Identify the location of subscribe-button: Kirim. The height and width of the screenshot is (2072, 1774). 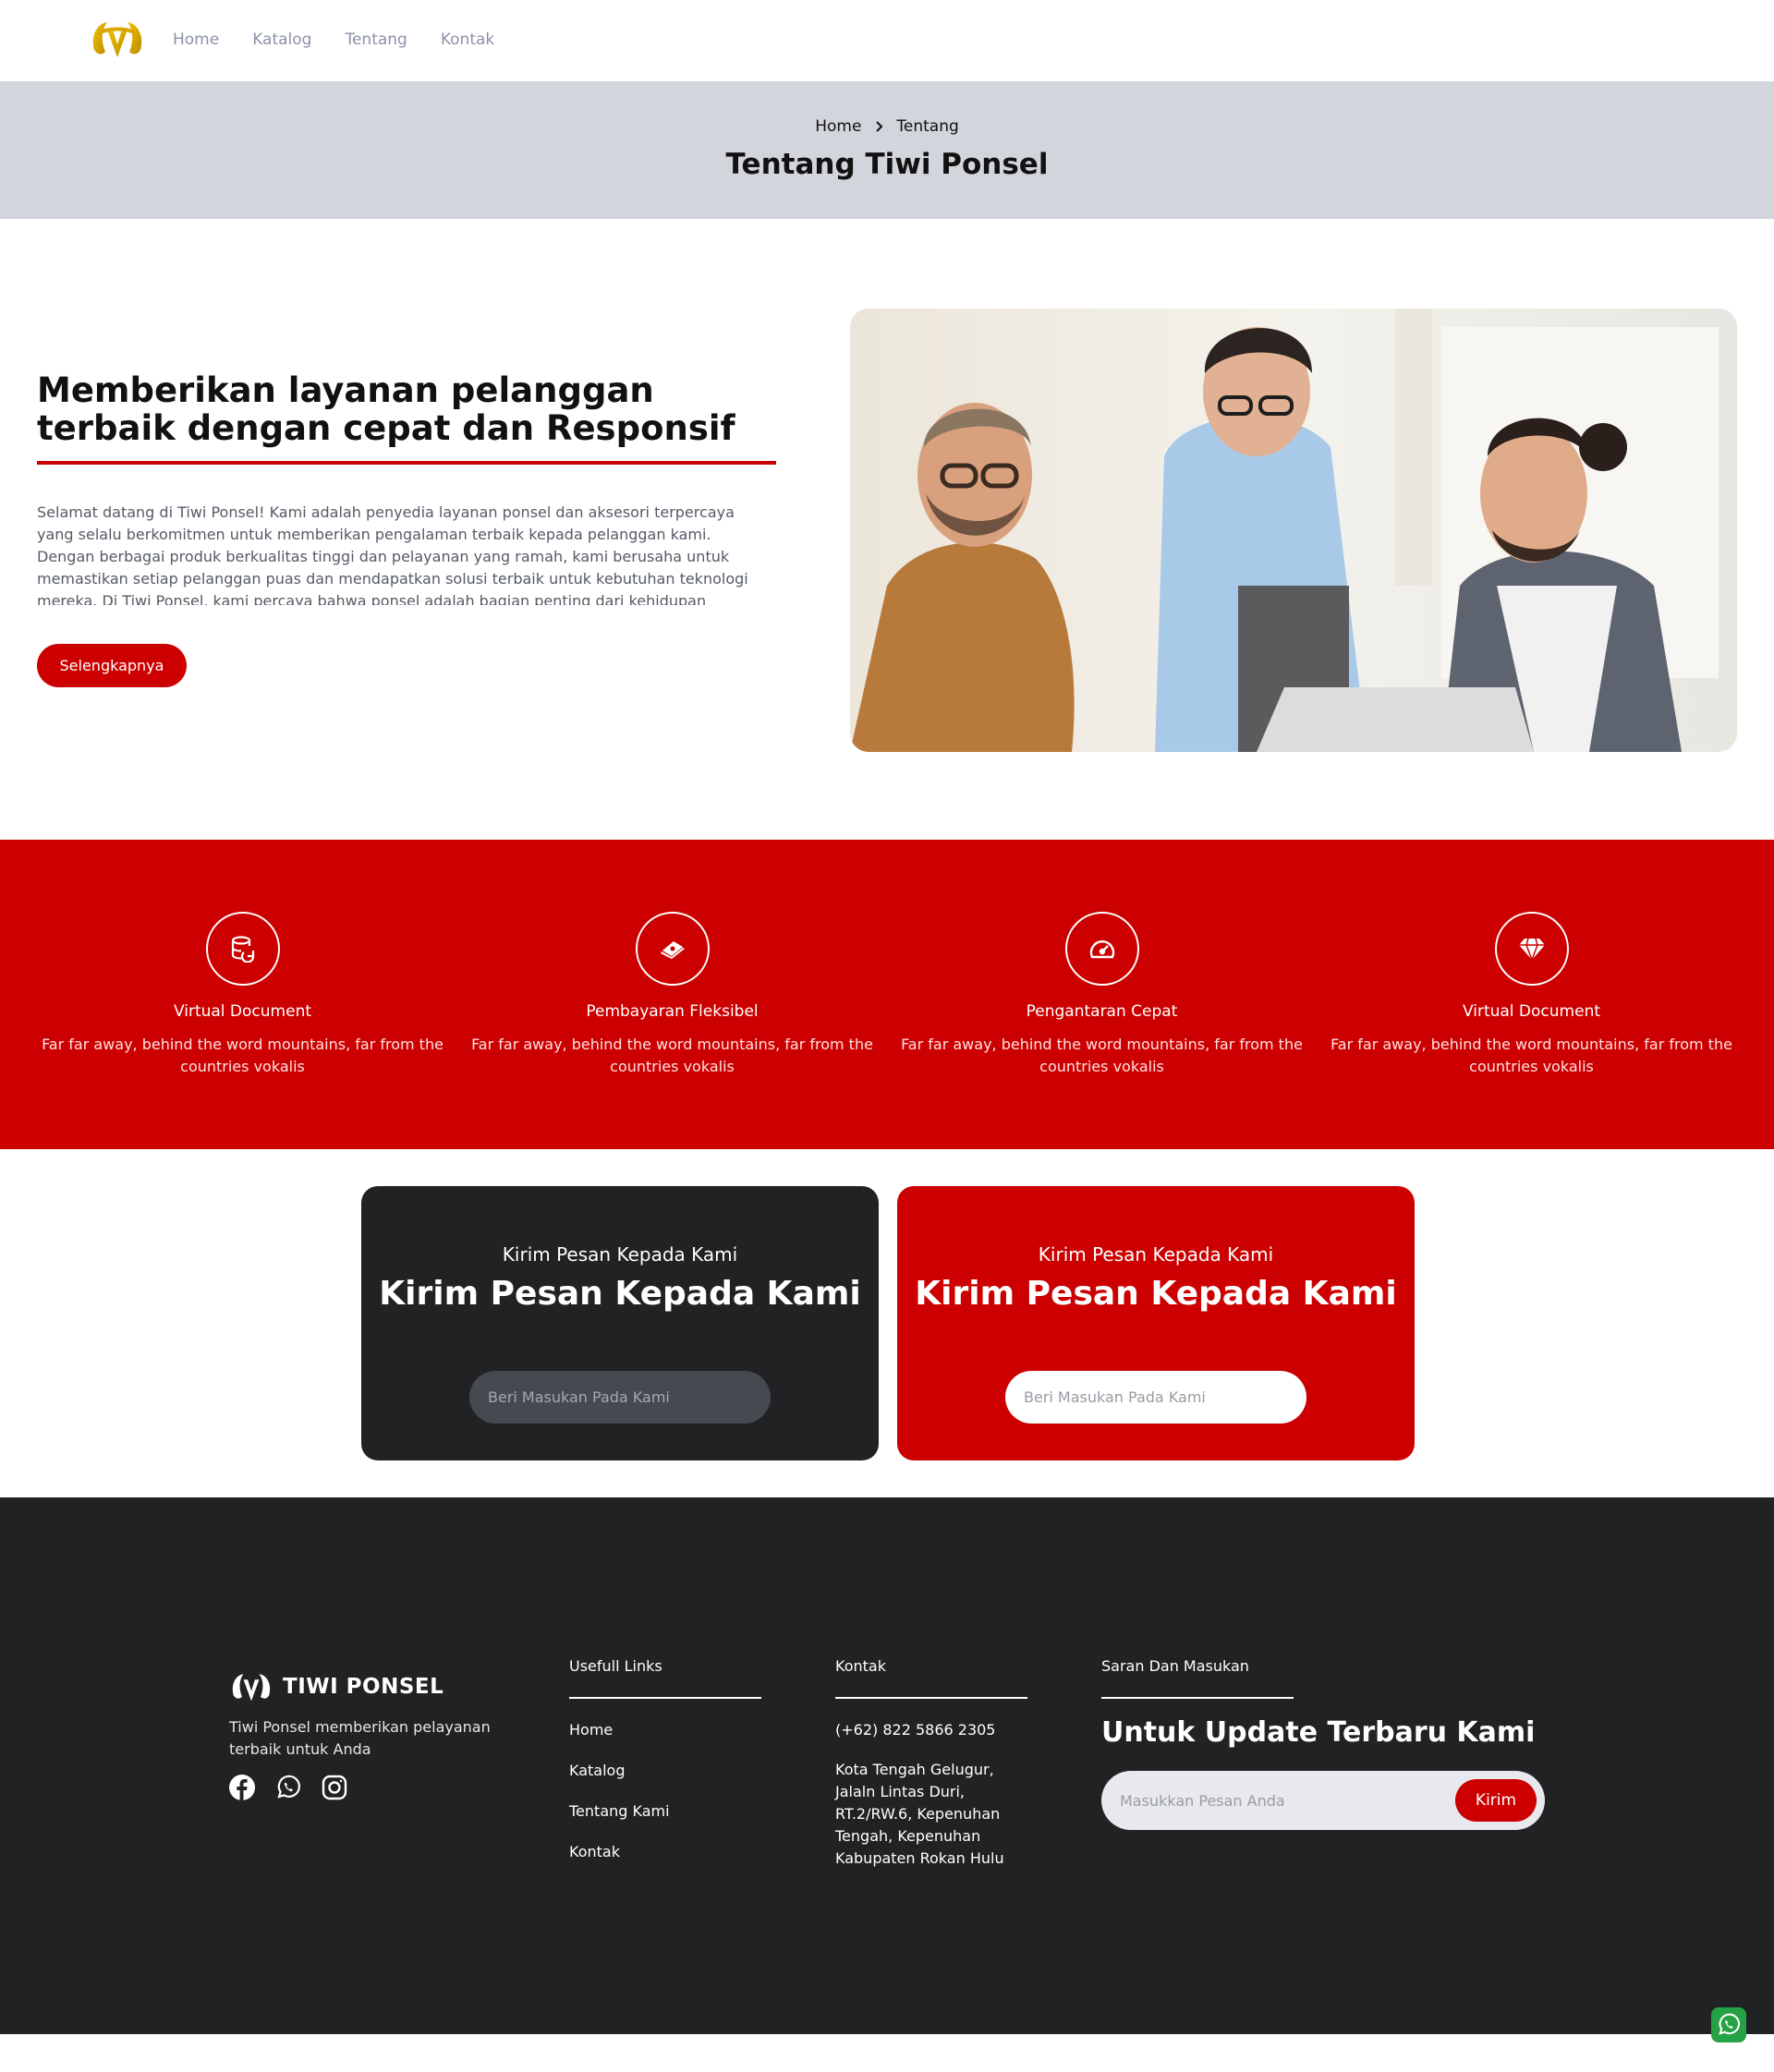
(1496, 1801).